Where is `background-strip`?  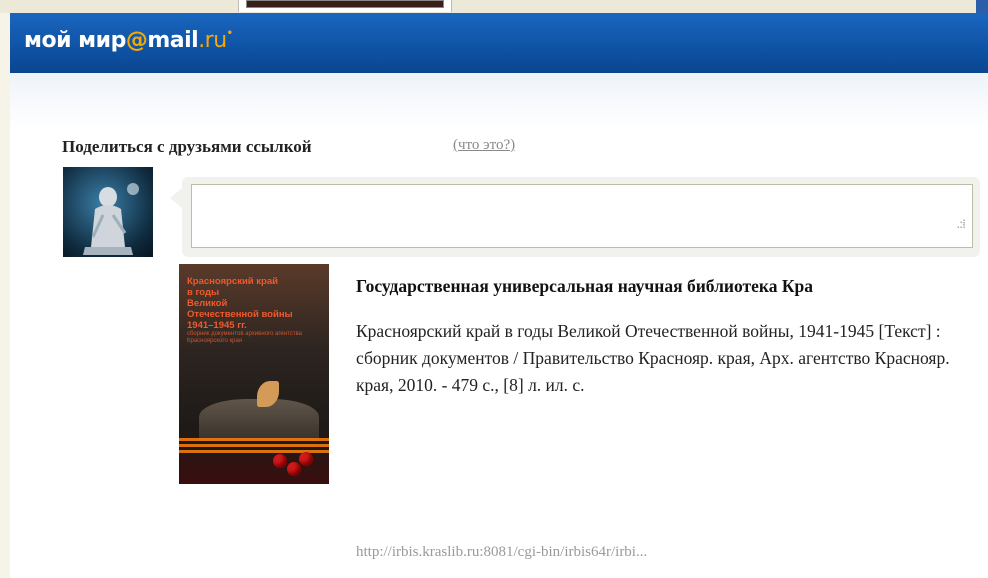 background-strip is located at coordinates (494, 6).